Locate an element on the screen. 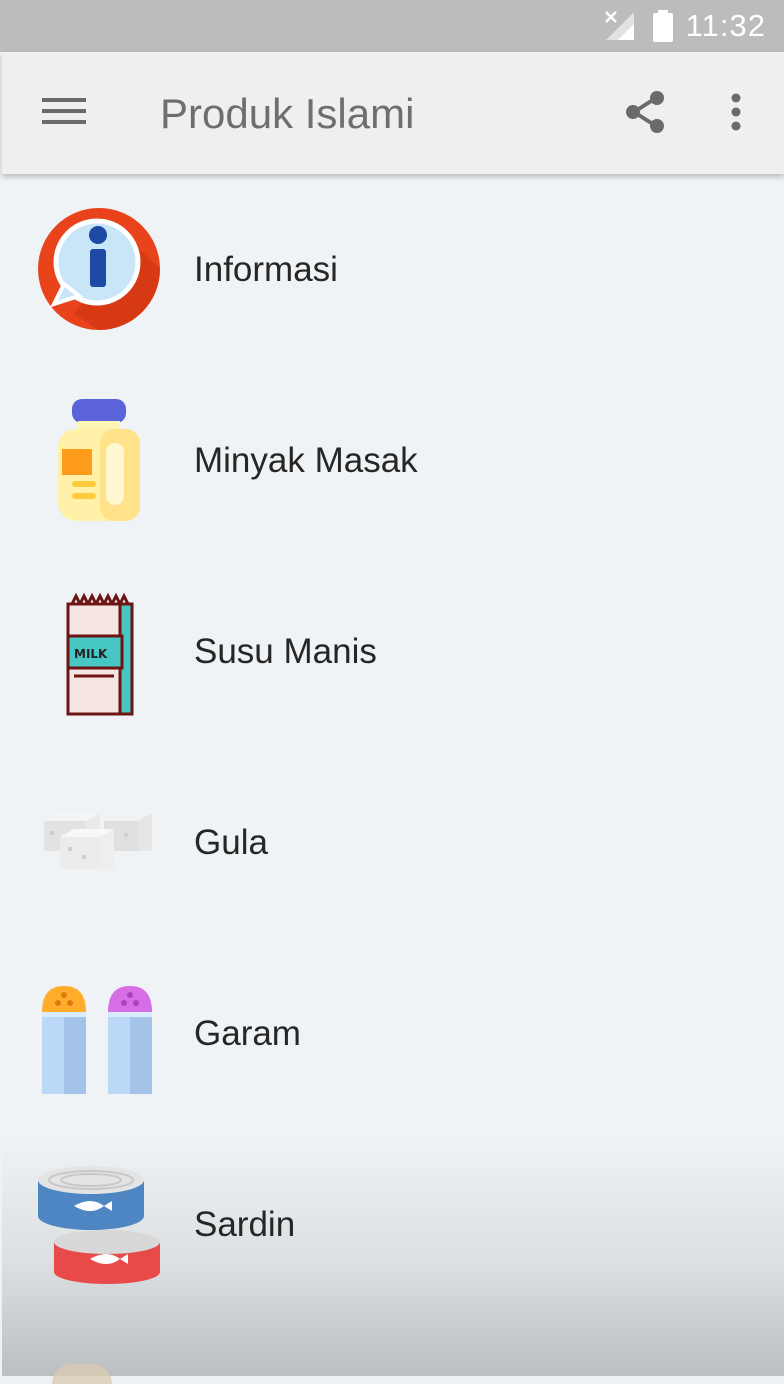  list-item-label: Gula is located at coordinates (231, 842).